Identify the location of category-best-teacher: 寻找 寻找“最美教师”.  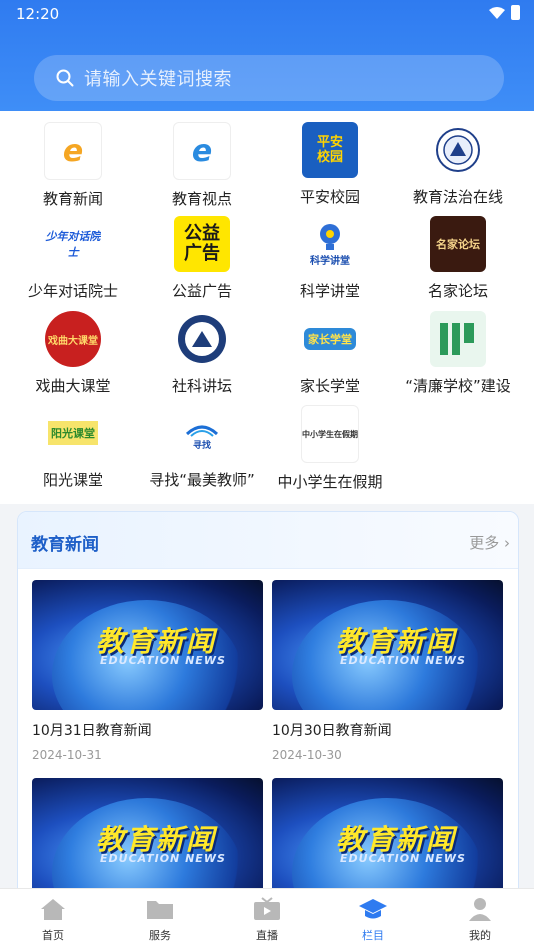
(202, 447).